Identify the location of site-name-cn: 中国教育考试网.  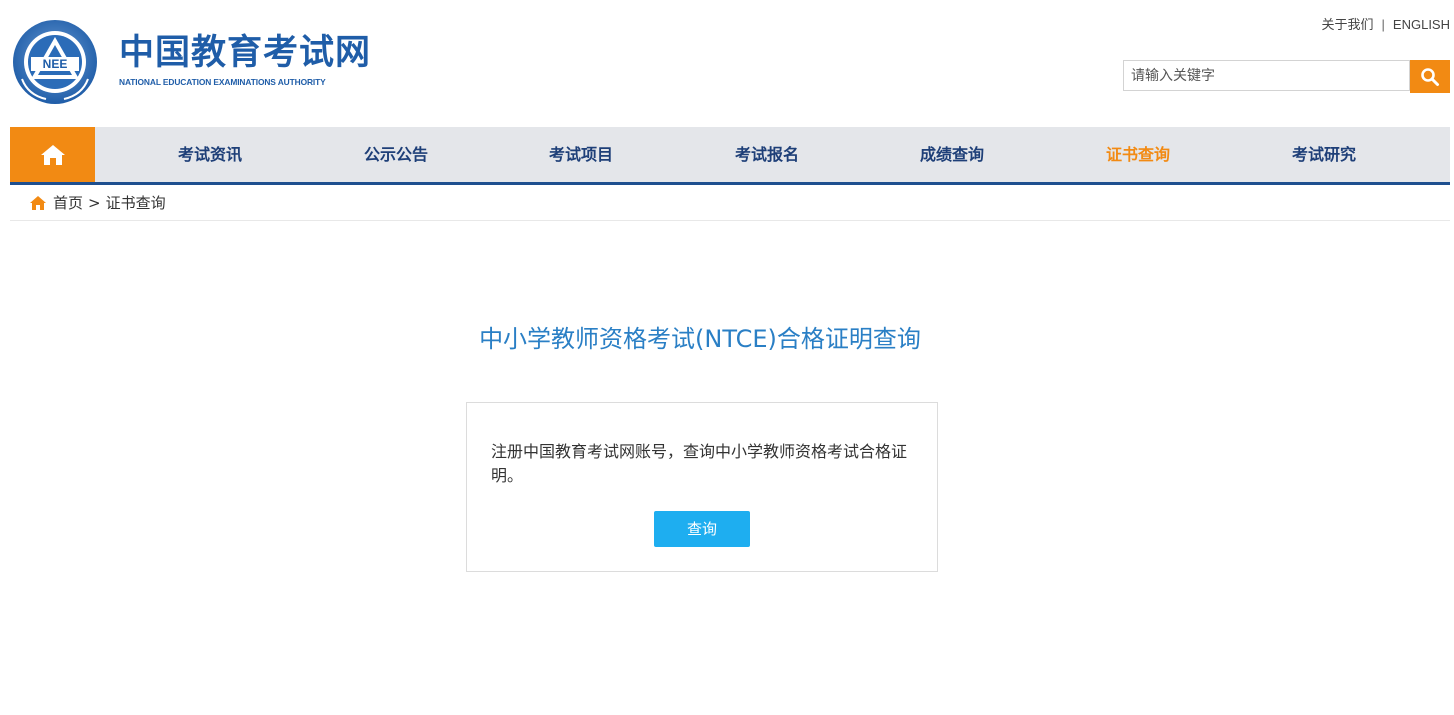
(245, 53).